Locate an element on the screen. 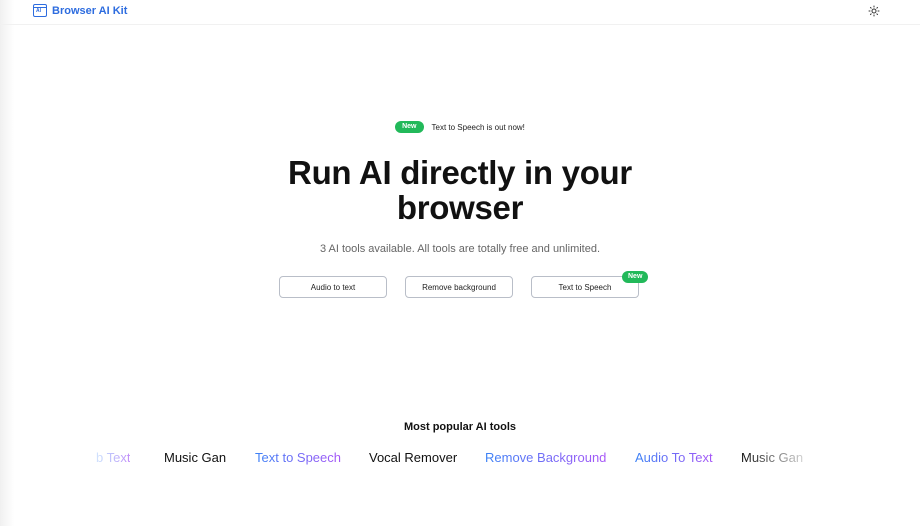 The height and width of the screenshot is (526, 920). hero-title: Run AI directly in your browser is located at coordinates (460, 190).